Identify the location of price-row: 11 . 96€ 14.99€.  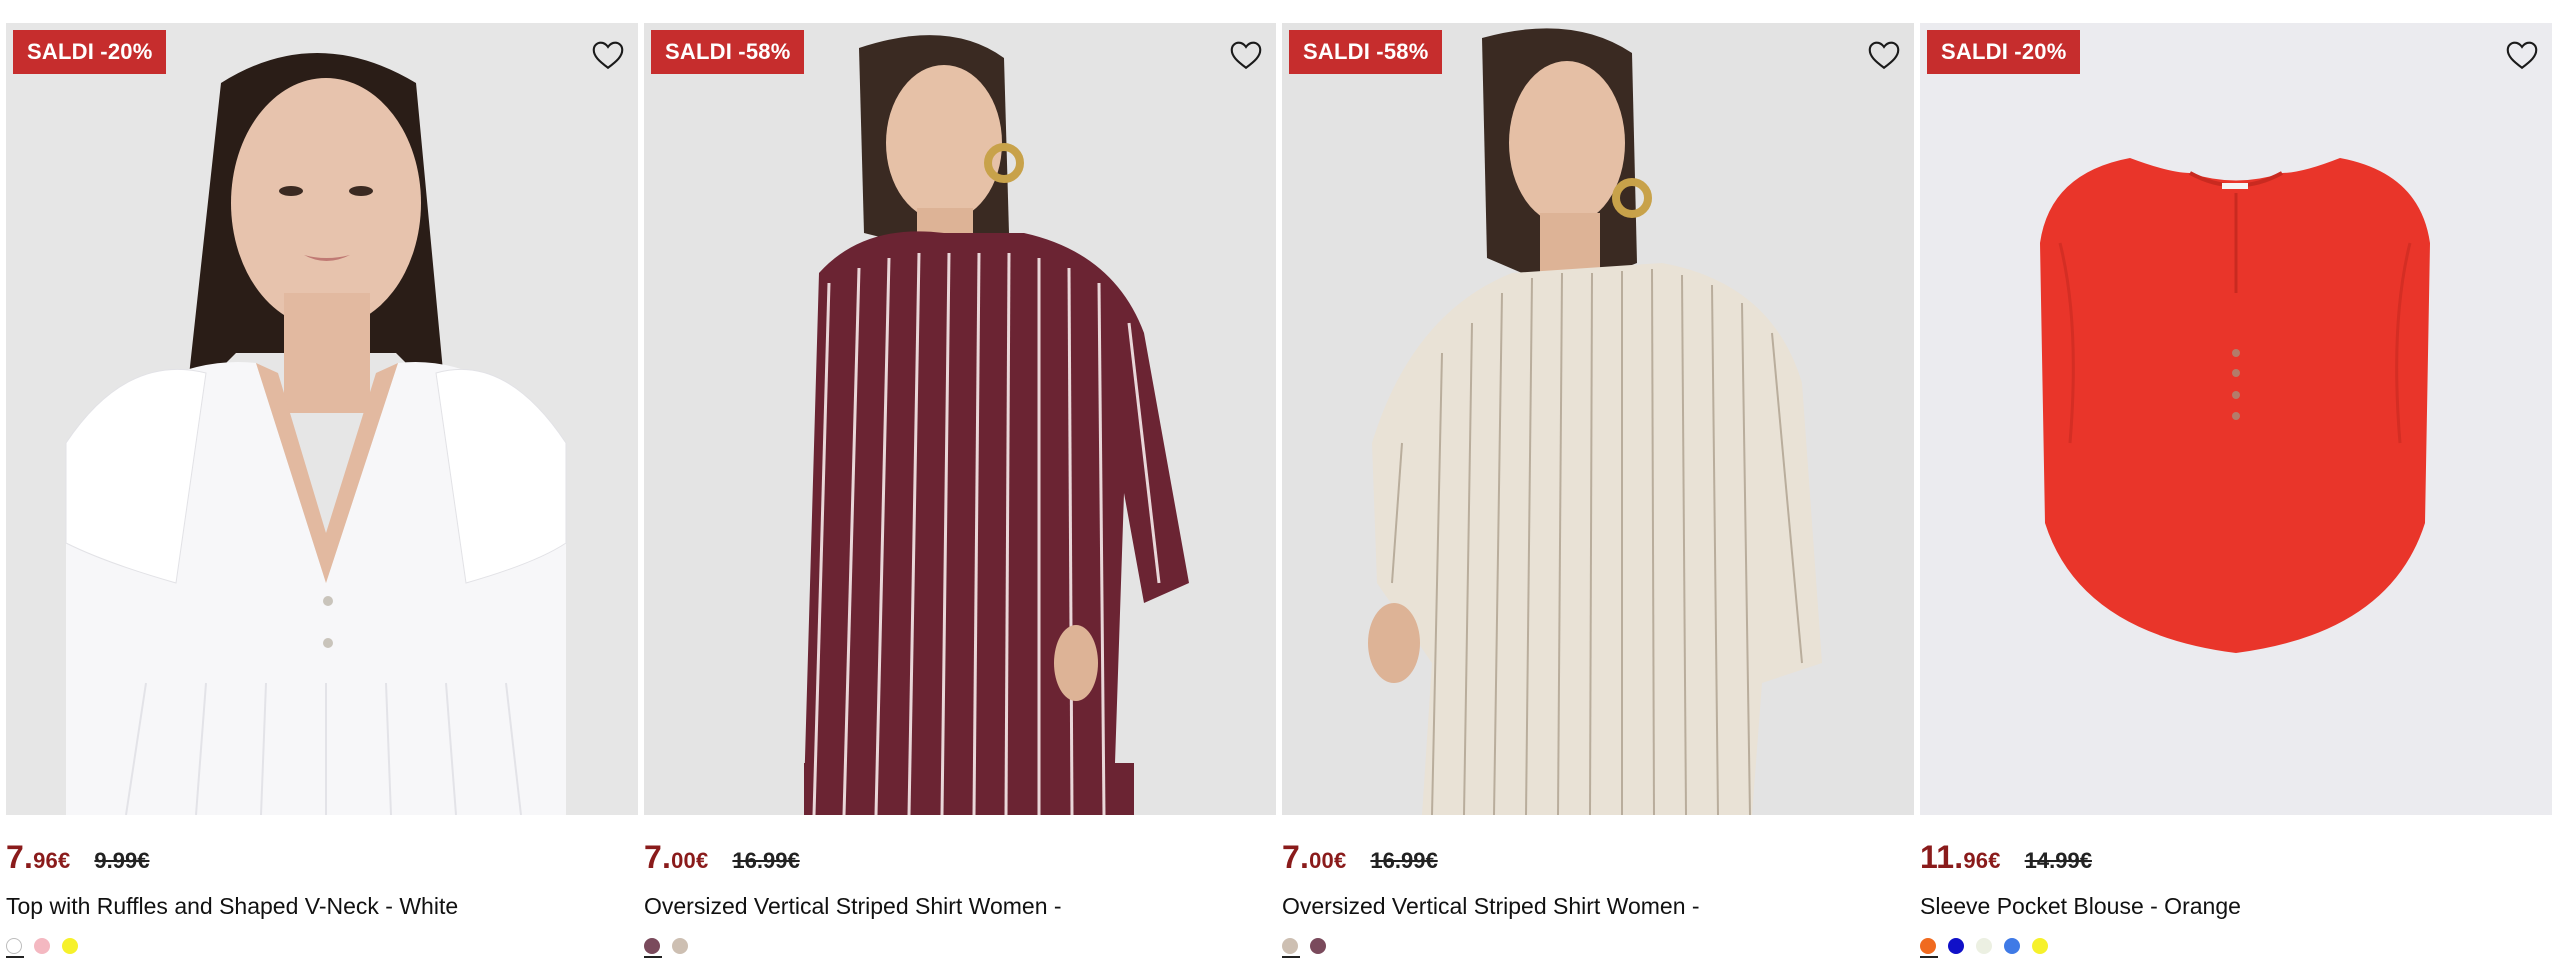
(2236, 859).